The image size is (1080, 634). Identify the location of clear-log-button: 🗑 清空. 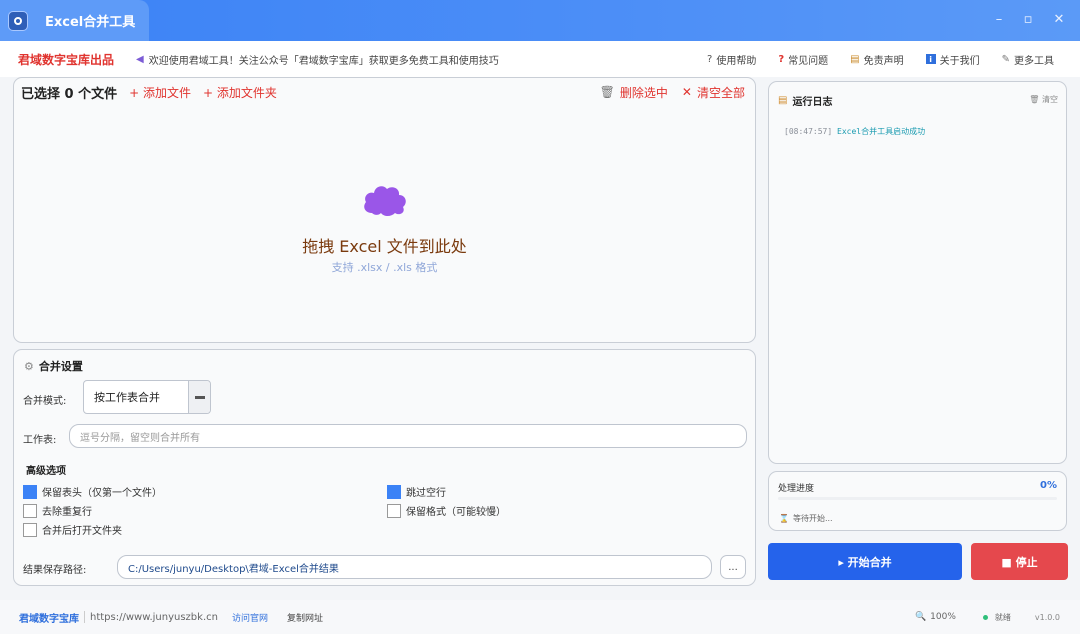
(1043, 99).